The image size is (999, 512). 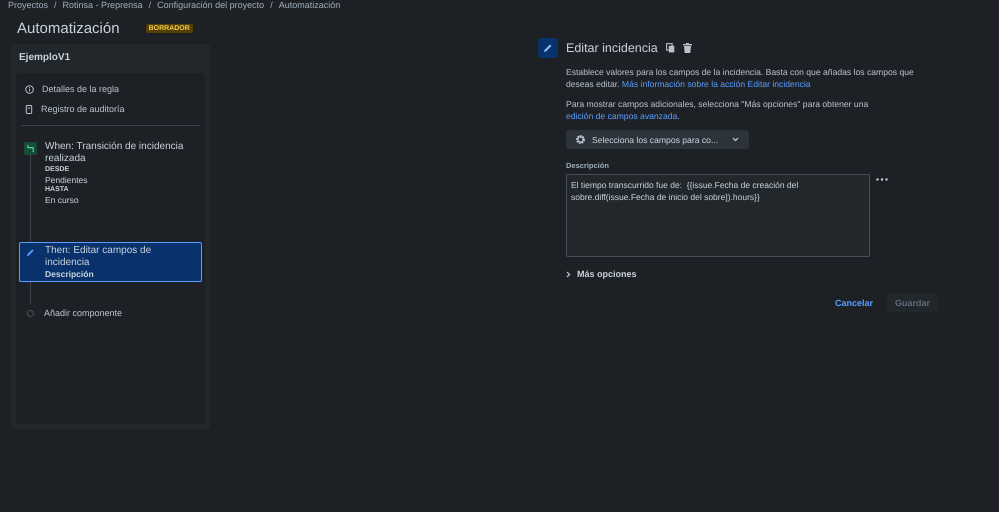 What do you see at coordinates (853, 302) in the screenshot?
I see `cancel-button: Cancelar` at bounding box center [853, 302].